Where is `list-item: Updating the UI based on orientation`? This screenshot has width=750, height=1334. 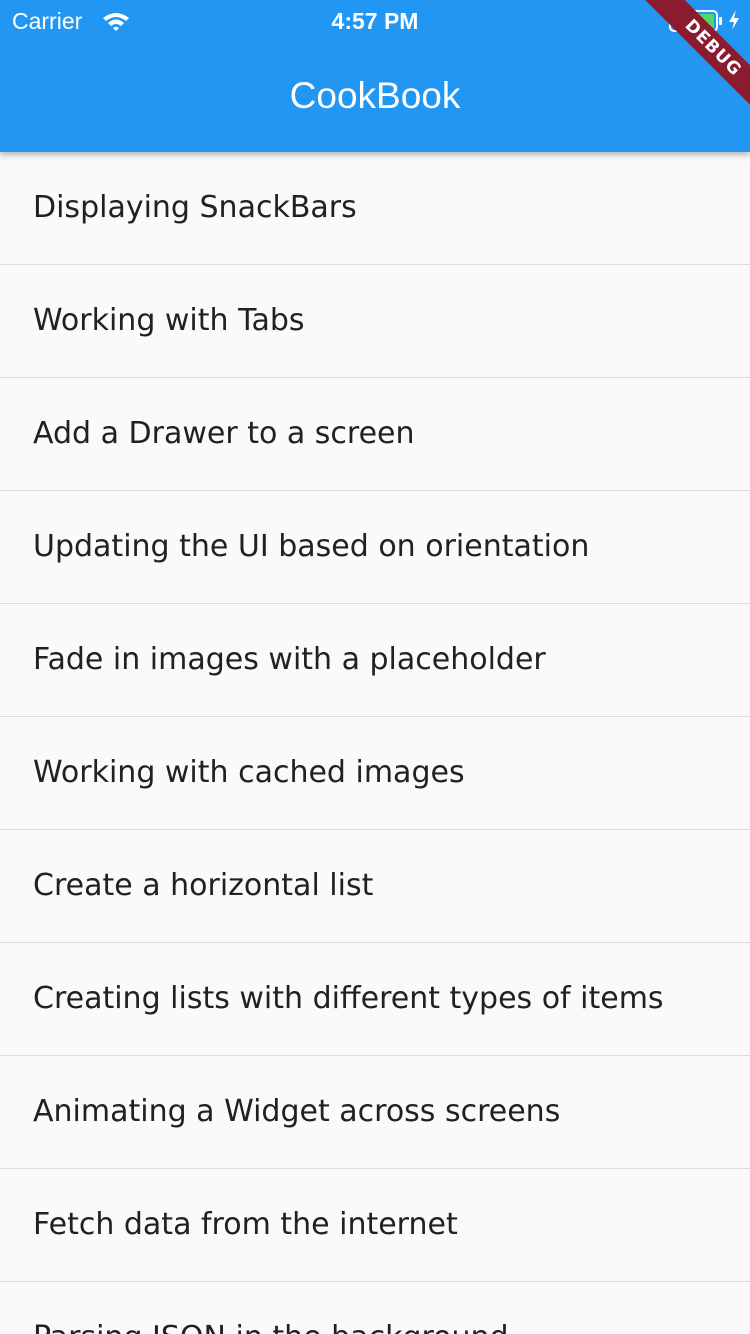
list-item: Updating the UI based on orientation is located at coordinates (375, 547).